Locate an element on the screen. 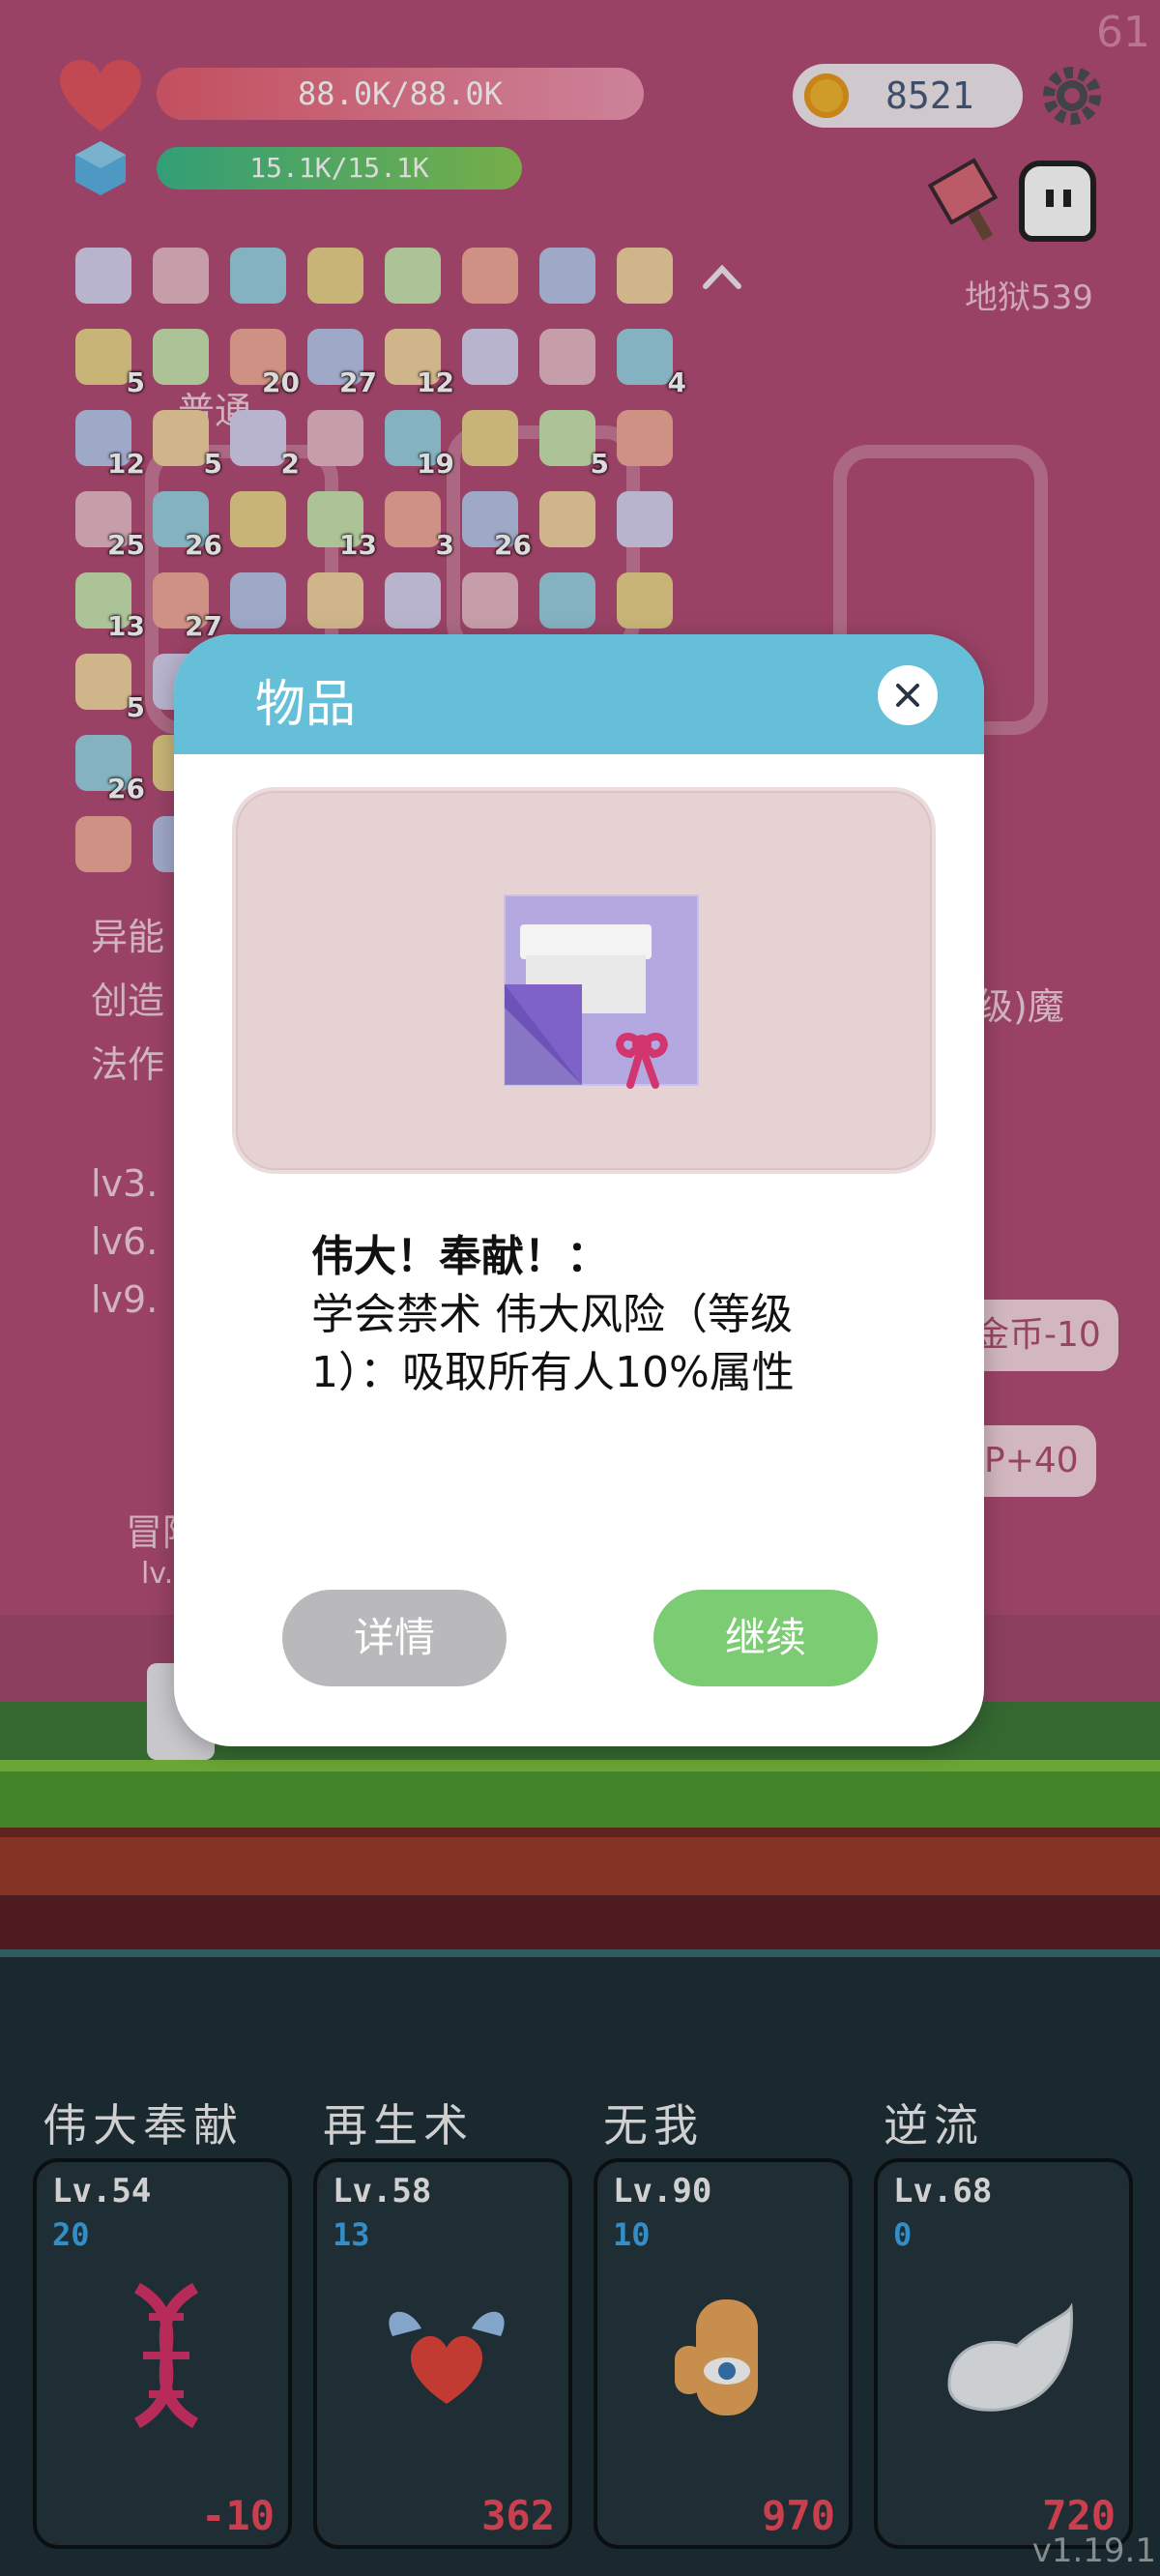 Image resolution: width=1160 pixels, height=2576 pixels. detail-button: 详情 is located at coordinates (394, 1638).